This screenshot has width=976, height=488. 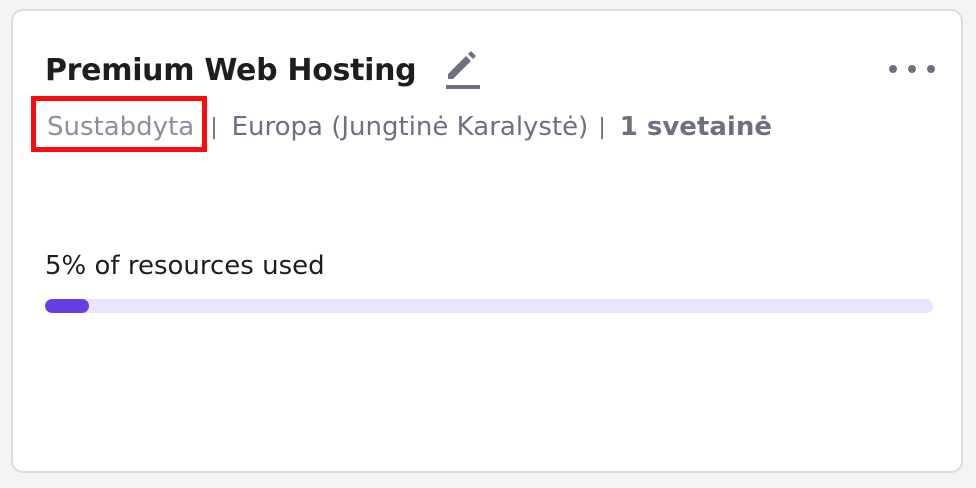 What do you see at coordinates (185, 266) in the screenshot?
I see `resource-usage-label: 5% of resources used` at bounding box center [185, 266].